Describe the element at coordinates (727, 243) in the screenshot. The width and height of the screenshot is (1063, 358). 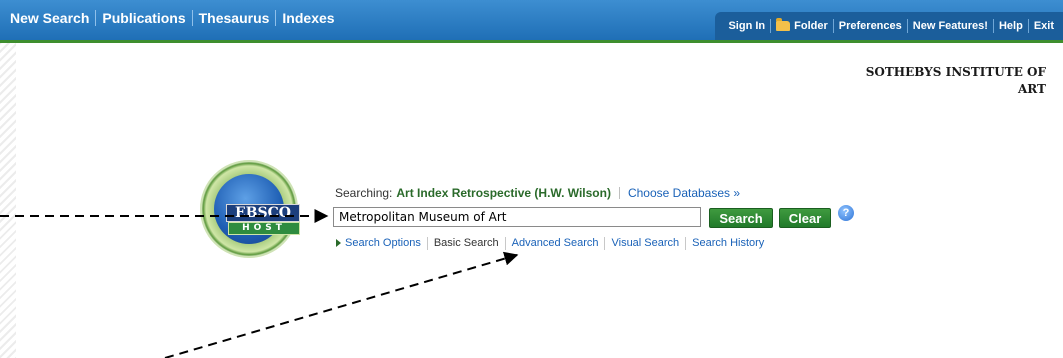
I see `search-history-link: Search History` at that location.